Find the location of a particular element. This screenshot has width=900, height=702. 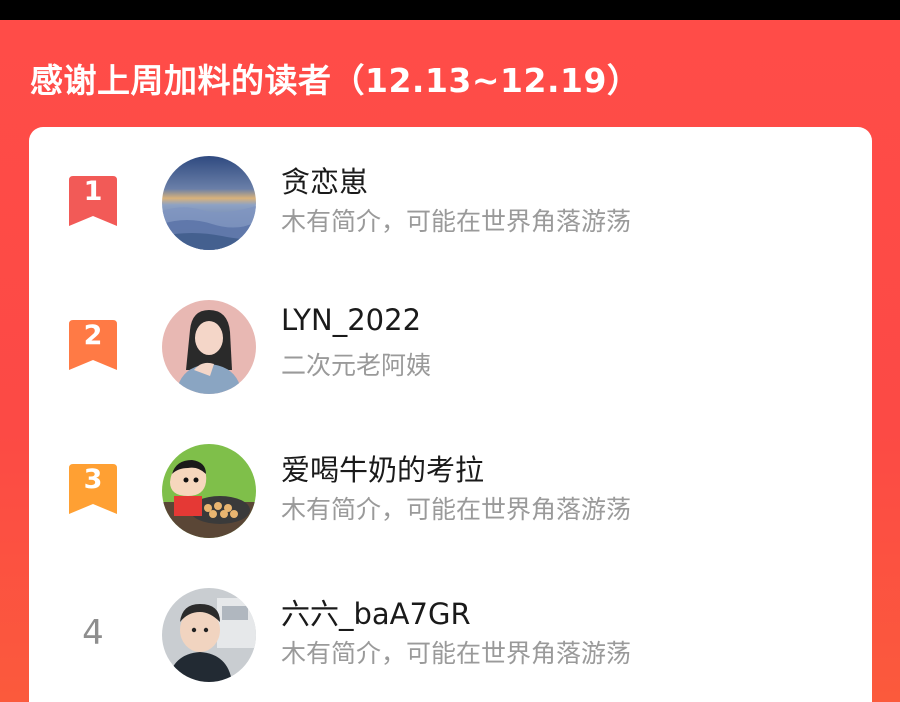

rank-ribbon-icon: 3 is located at coordinates (93, 489).